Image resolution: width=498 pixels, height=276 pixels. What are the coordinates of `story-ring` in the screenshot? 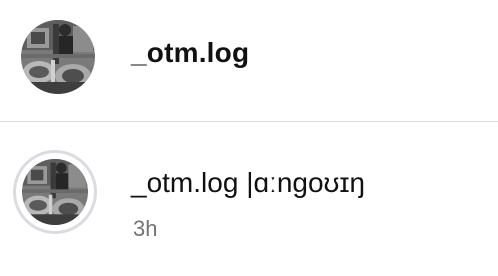 It's located at (55, 192).